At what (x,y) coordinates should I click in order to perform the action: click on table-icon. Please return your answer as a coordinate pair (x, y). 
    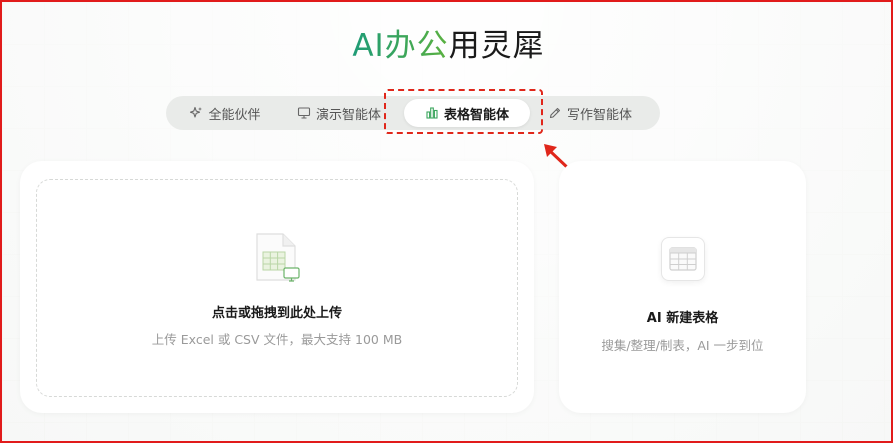
    Looking at the image, I should click on (682, 259).